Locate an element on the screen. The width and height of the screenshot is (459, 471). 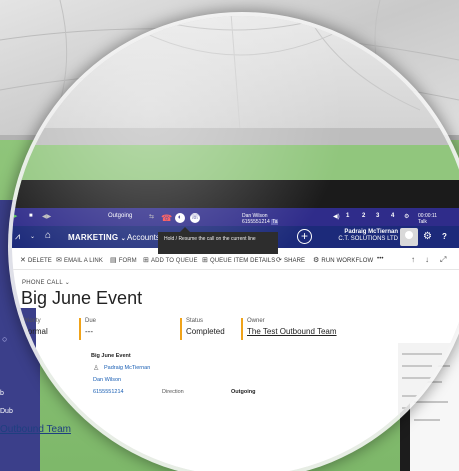
speed-dial-4: 4 is located at coordinates (392, 216).